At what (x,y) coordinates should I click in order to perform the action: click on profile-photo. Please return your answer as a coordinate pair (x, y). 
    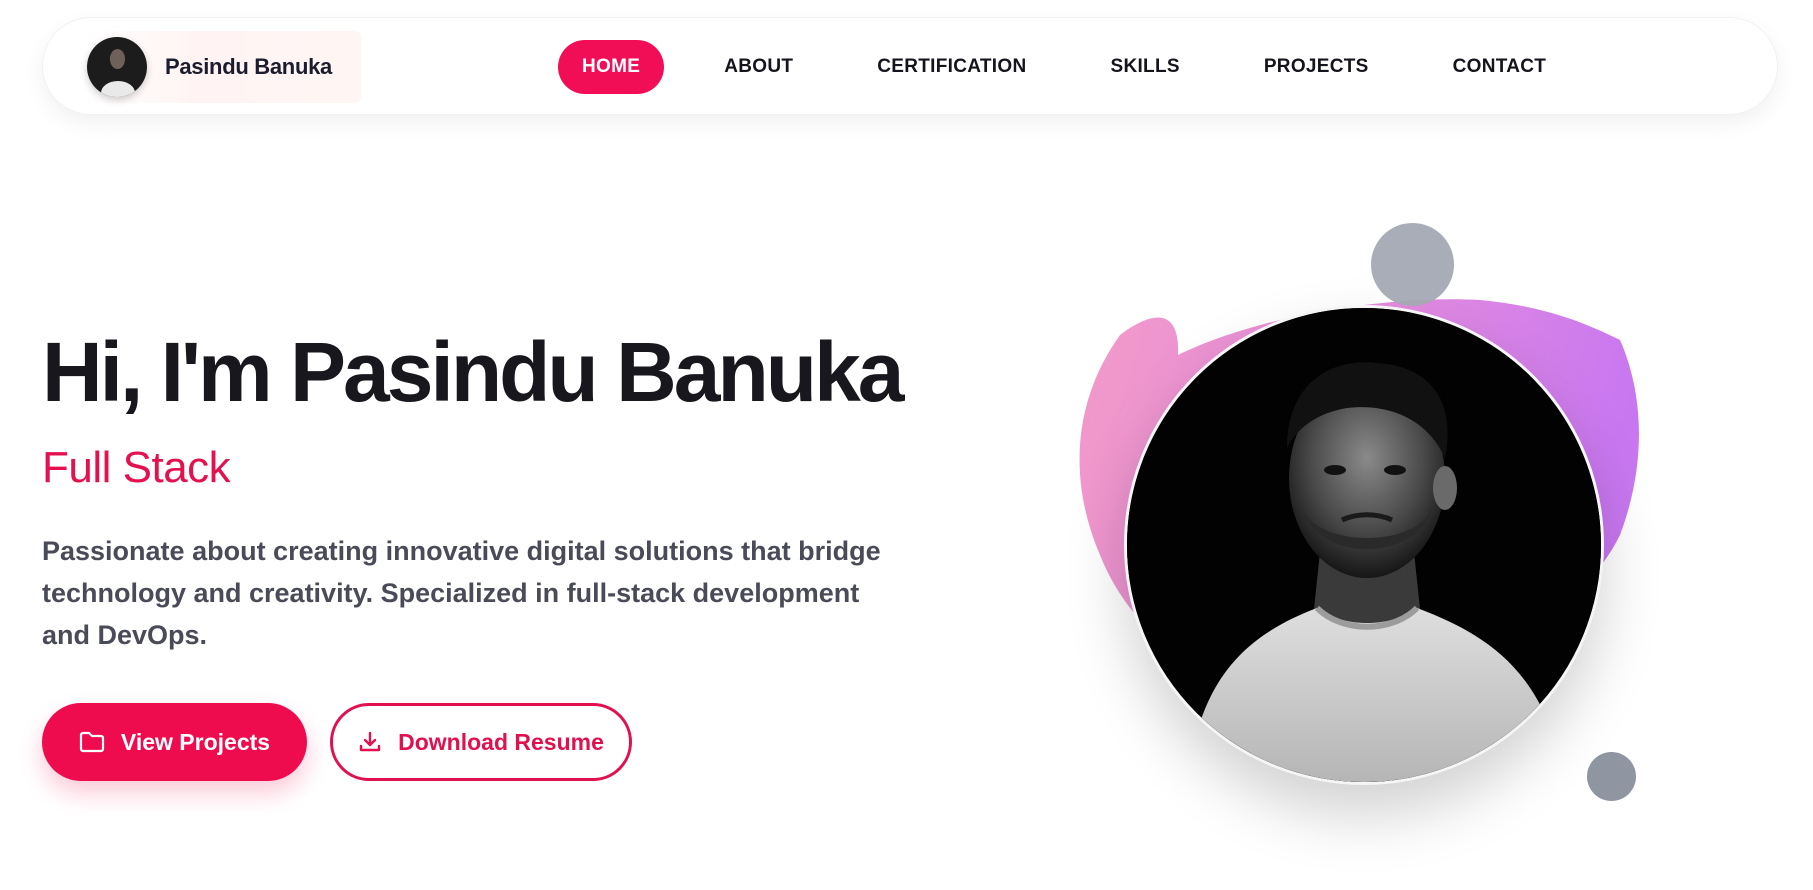
    Looking at the image, I should click on (1364, 545).